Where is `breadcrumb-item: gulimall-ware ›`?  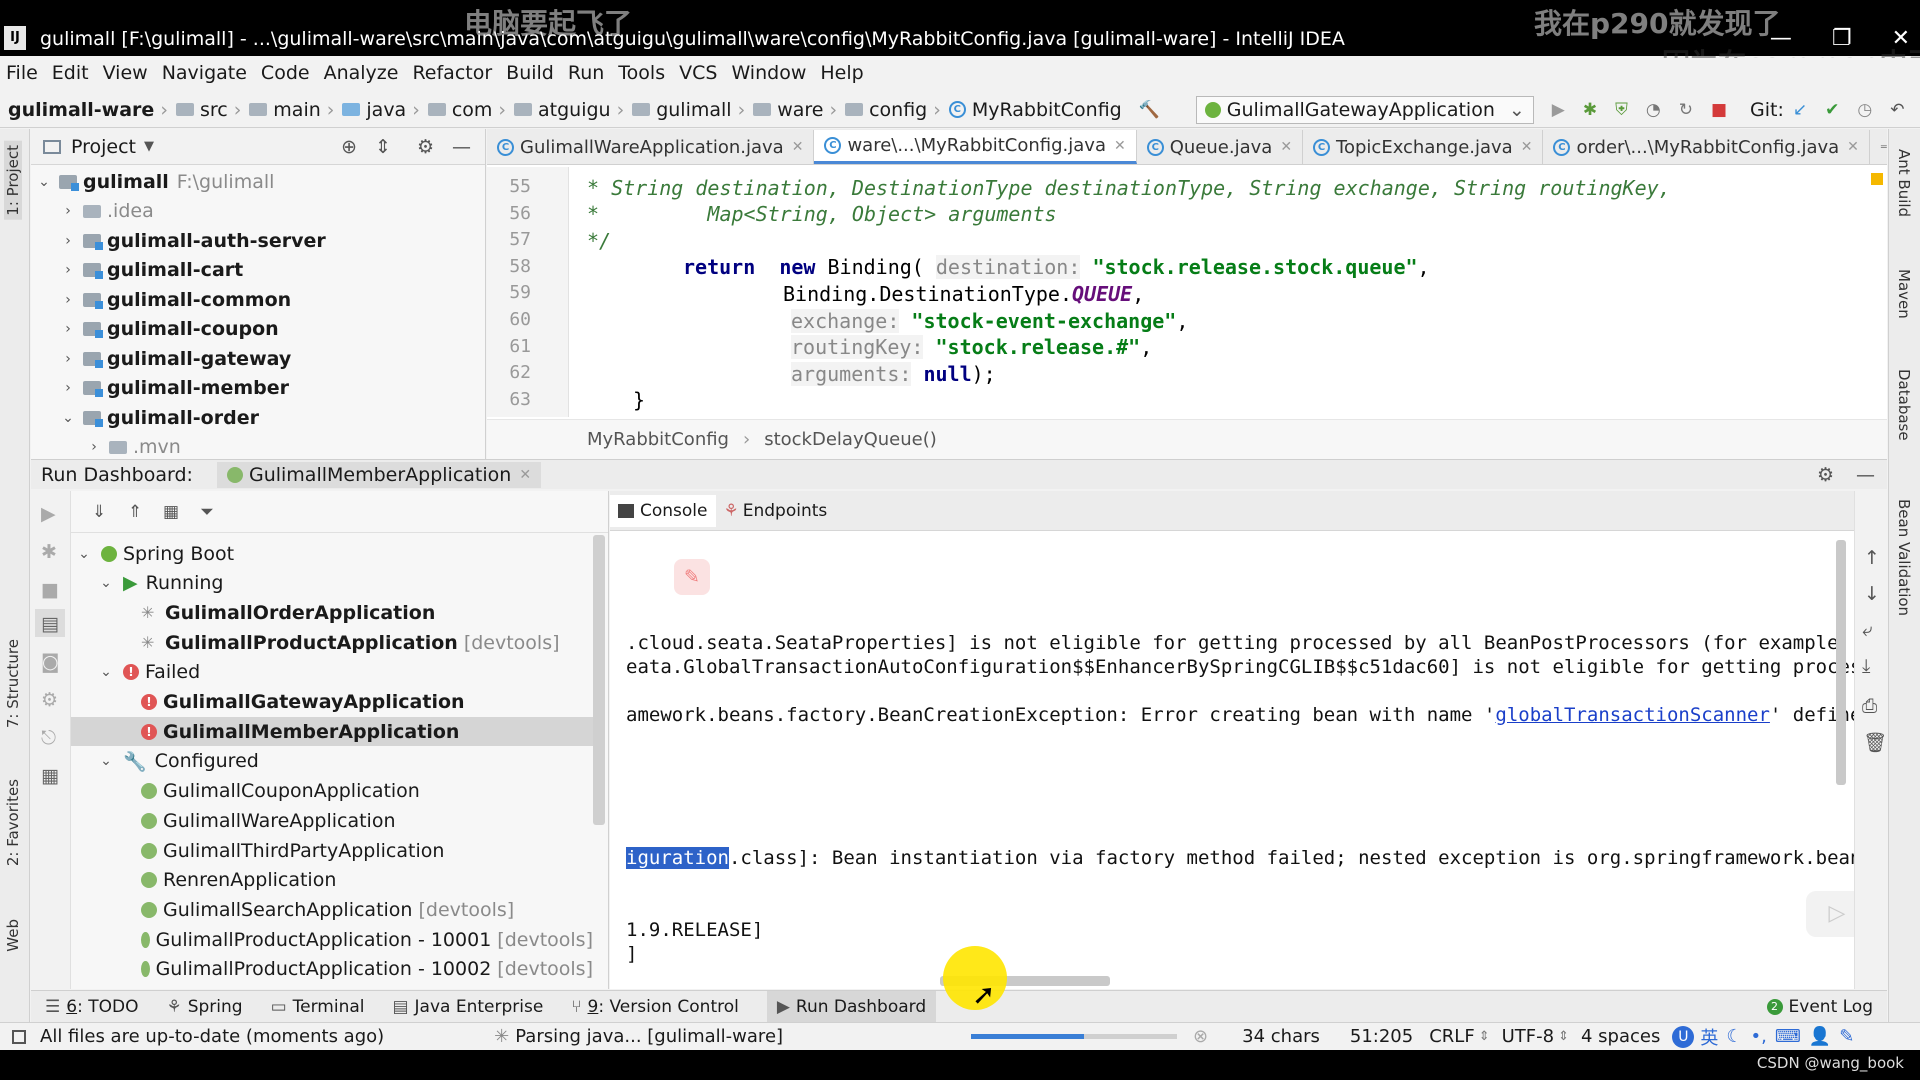
breadcrumb-item: gulimall-ware › is located at coordinates (88, 110).